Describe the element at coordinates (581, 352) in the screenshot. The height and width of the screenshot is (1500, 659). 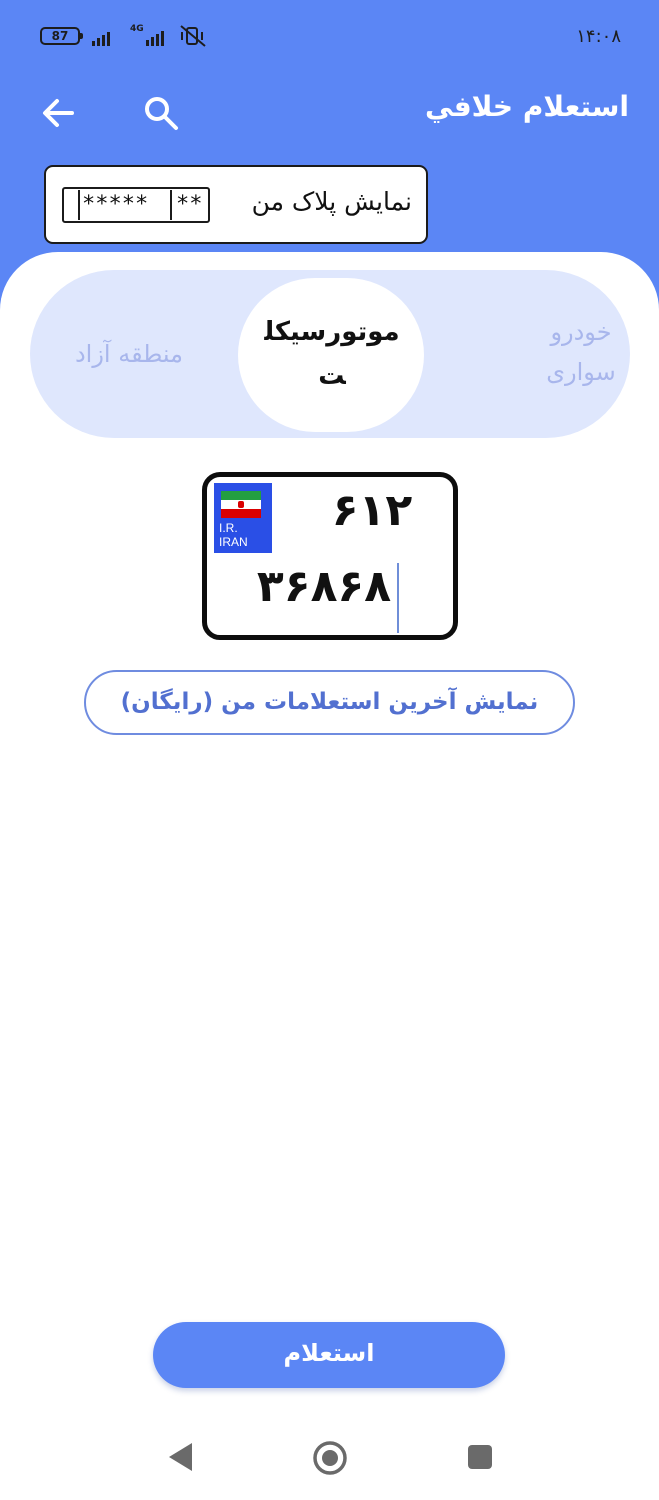
I see `tab-car: خودرو سواری` at that location.